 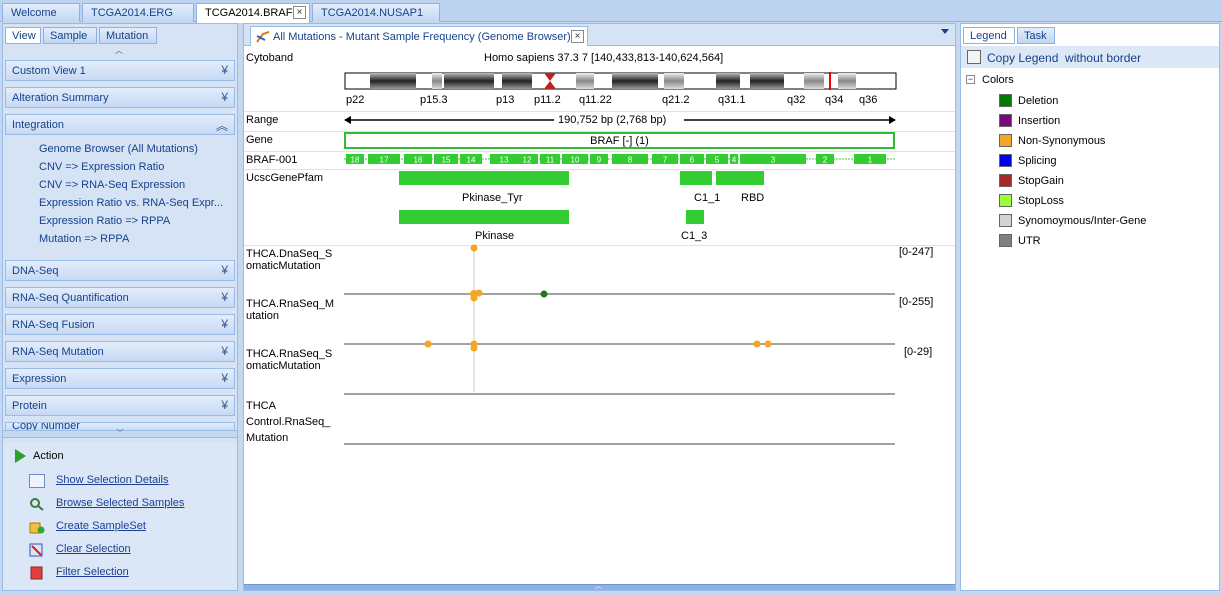 What do you see at coordinates (446, 160) in the screenshot?
I see `exon-label: 15` at bounding box center [446, 160].